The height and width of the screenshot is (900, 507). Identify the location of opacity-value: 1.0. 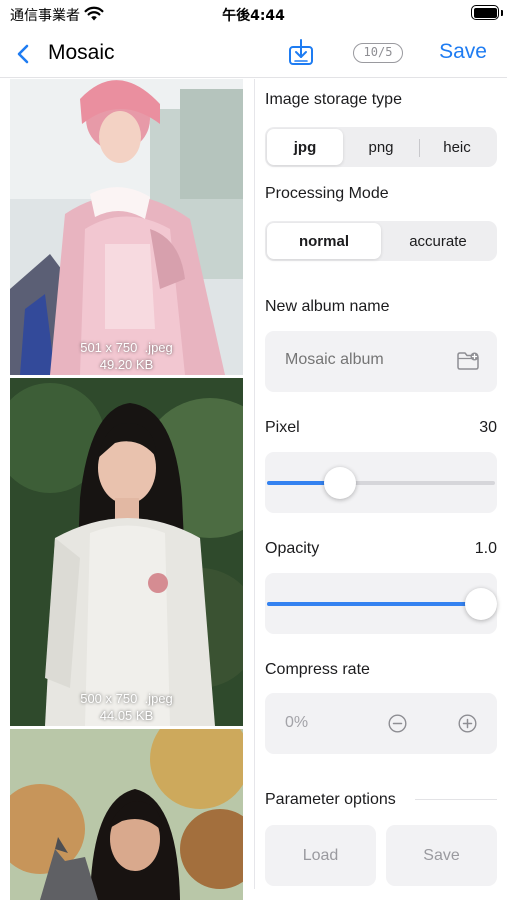
(485, 548).